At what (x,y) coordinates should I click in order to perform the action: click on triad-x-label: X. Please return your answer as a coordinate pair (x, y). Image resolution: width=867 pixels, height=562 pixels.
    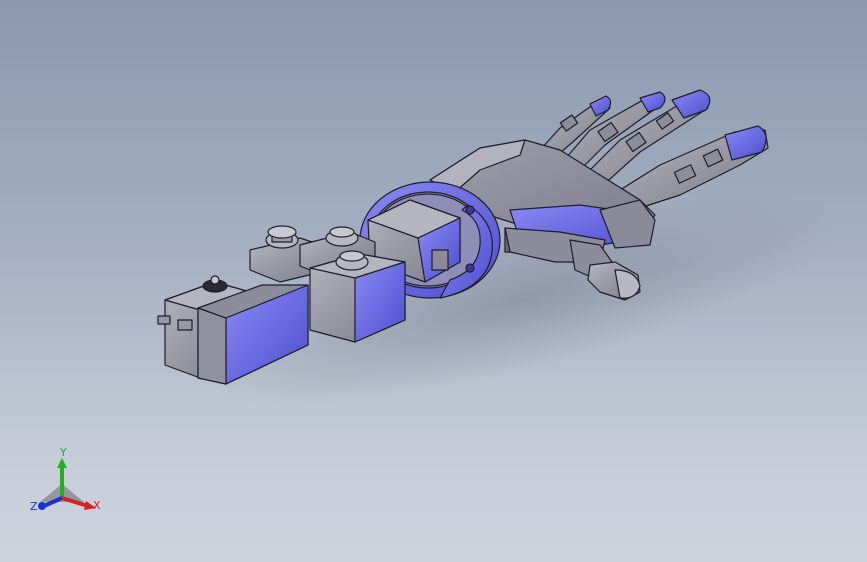
    Looking at the image, I should click on (97, 505).